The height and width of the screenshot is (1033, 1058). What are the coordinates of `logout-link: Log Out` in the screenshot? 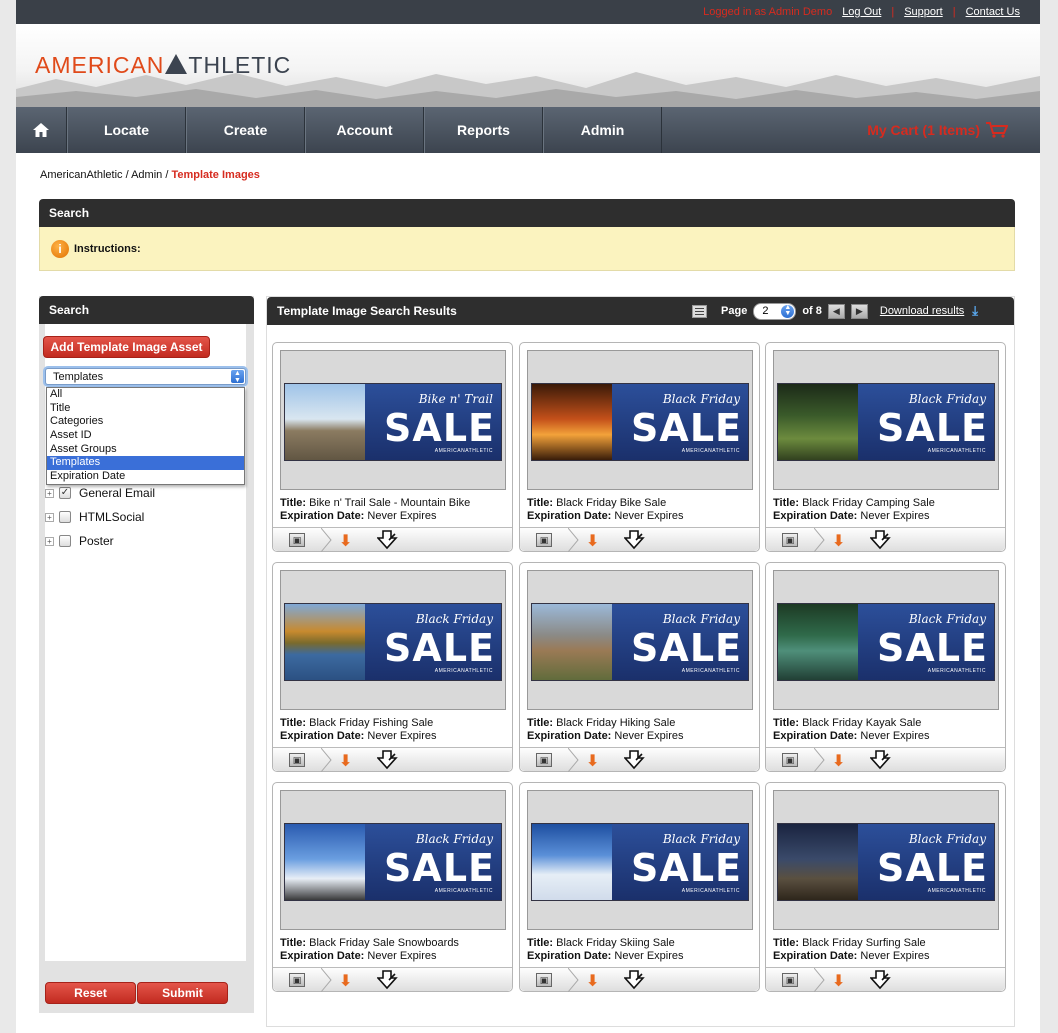 It's located at (861, 12).